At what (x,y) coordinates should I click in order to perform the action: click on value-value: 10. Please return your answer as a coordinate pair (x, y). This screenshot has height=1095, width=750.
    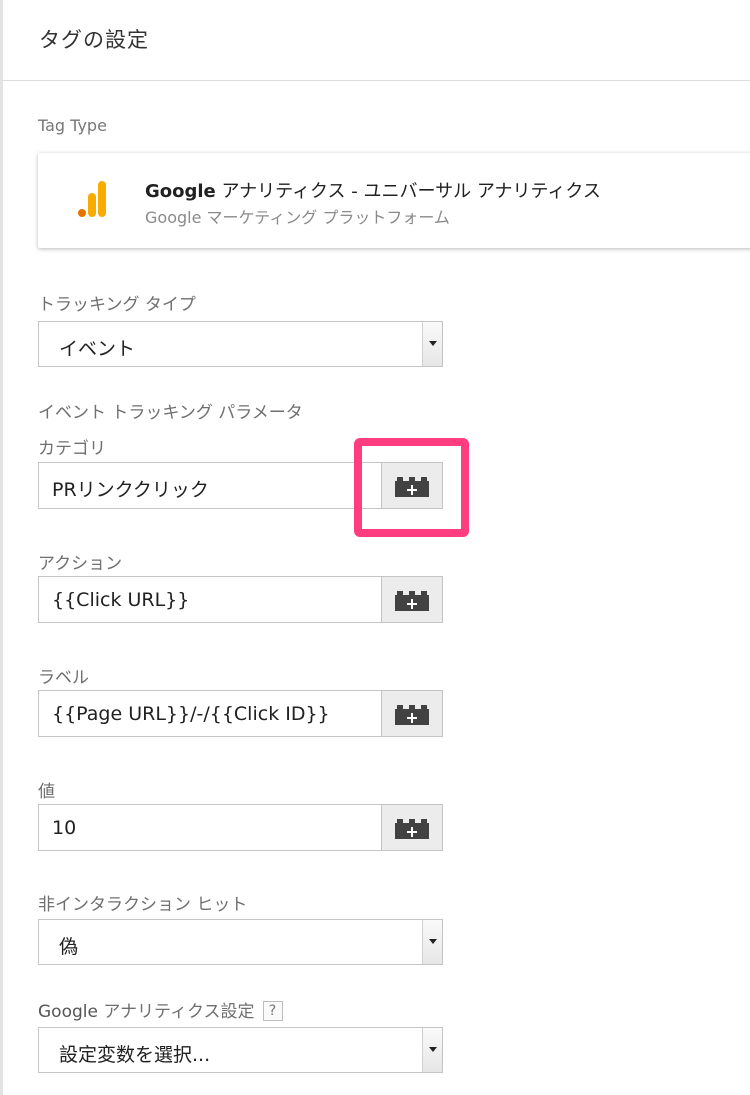
    Looking at the image, I should click on (64, 828).